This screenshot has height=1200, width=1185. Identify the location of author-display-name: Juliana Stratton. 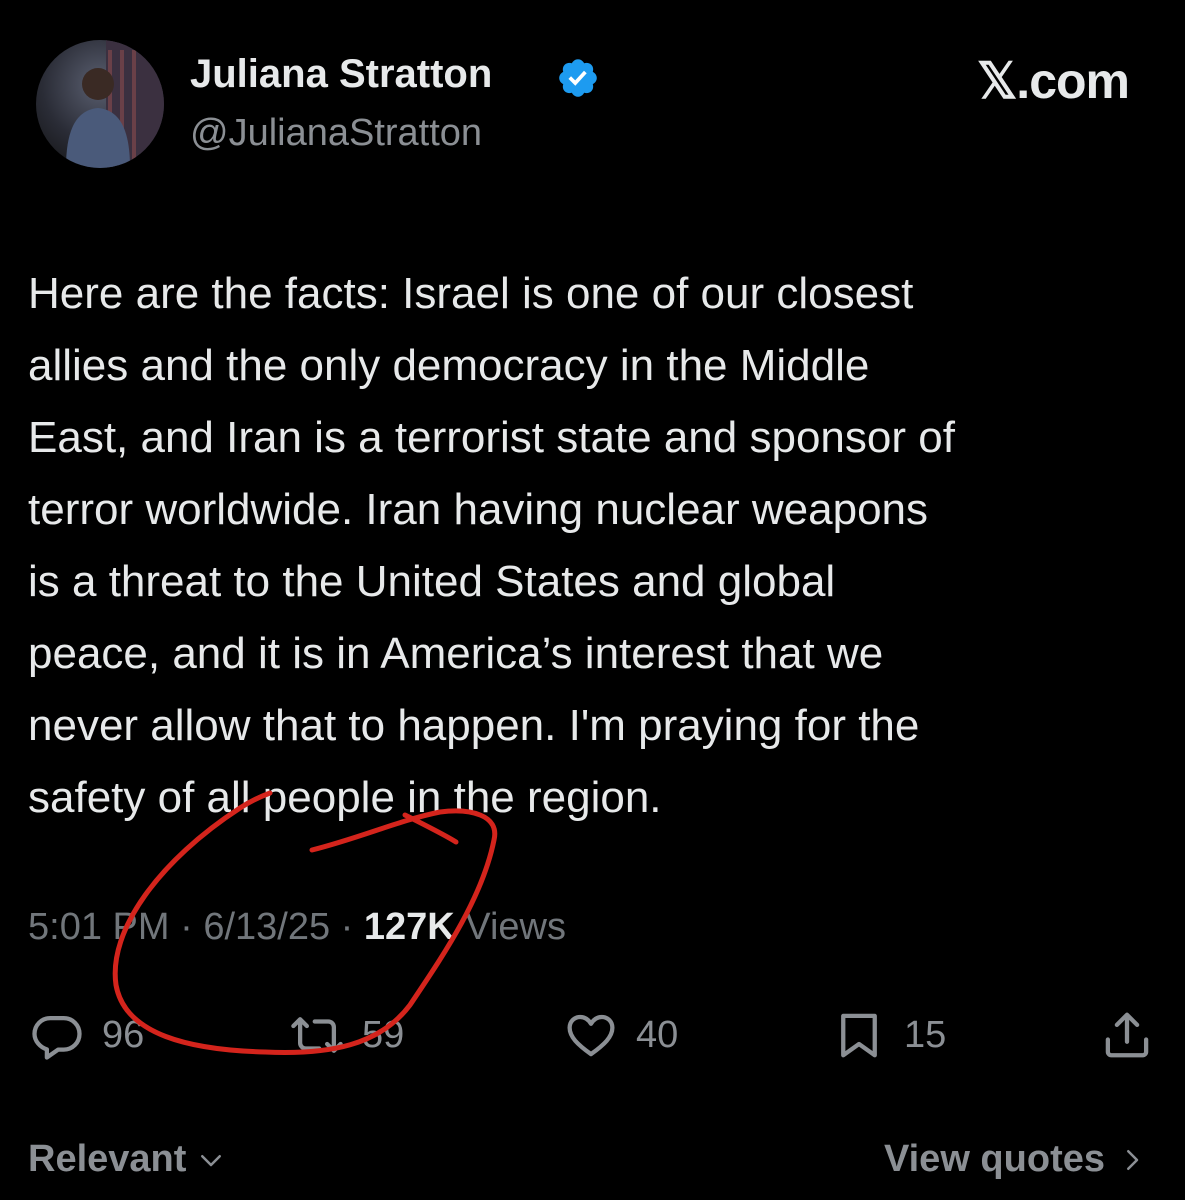
(341, 74).